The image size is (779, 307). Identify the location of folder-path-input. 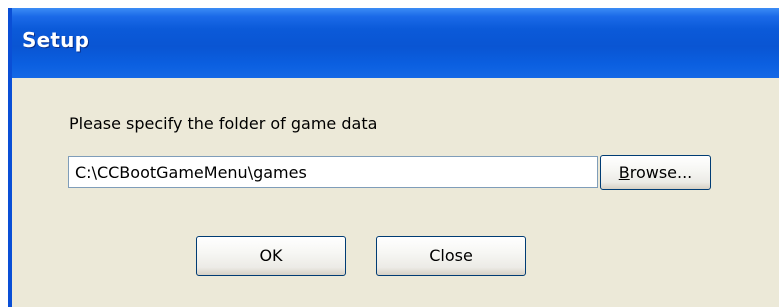
(333, 172).